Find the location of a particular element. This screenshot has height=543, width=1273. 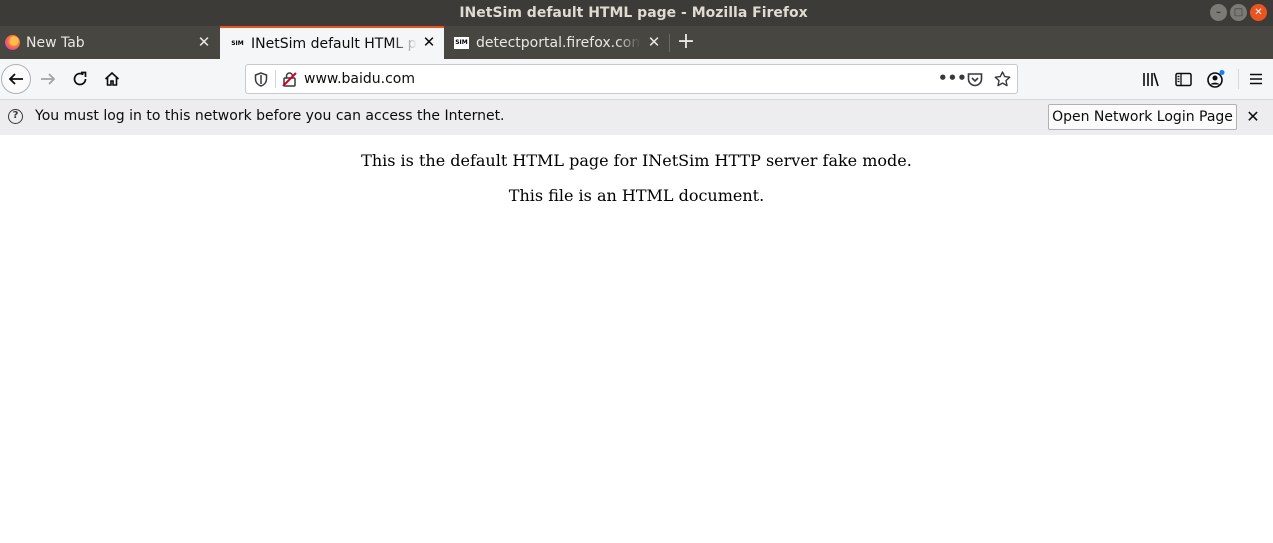

home-icon is located at coordinates (112, 78).